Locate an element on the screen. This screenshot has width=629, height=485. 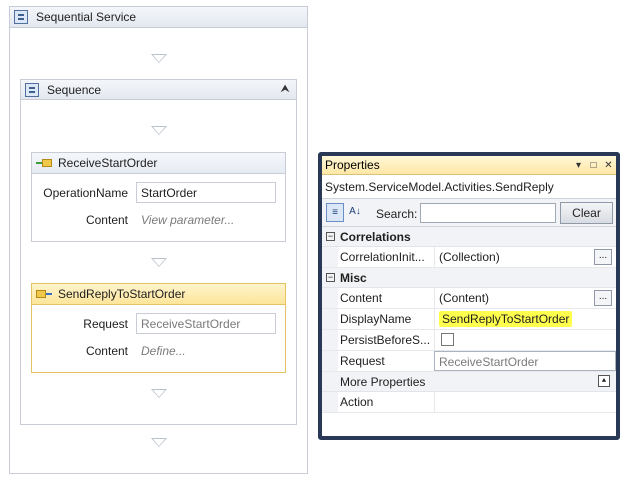
receive-content-label: Content is located at coordinates (106, 220).